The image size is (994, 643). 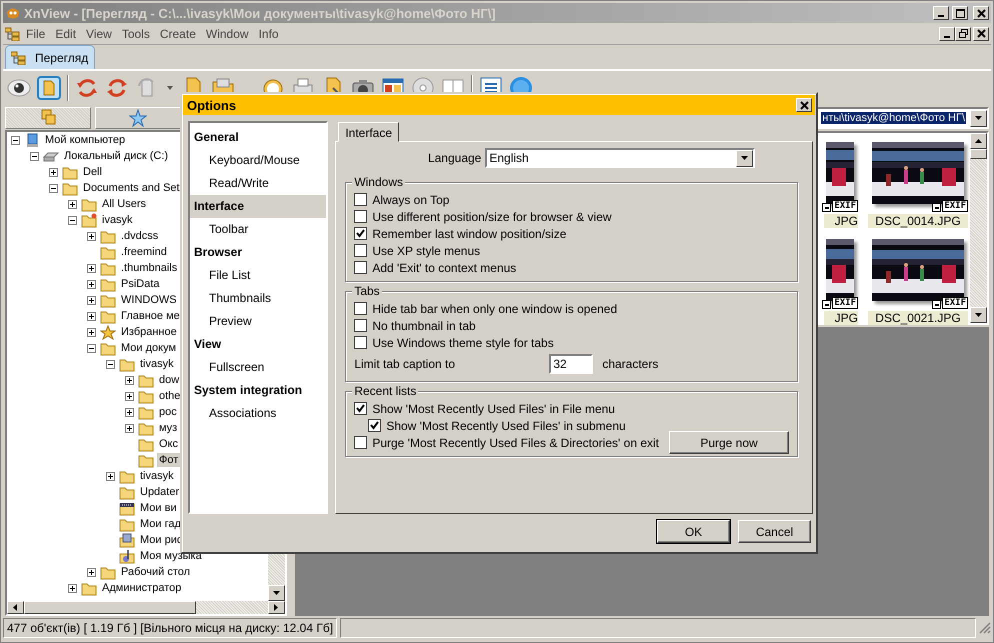 I want to click on tree-item: Локальный диск (C:), so click(x=116, y=156).